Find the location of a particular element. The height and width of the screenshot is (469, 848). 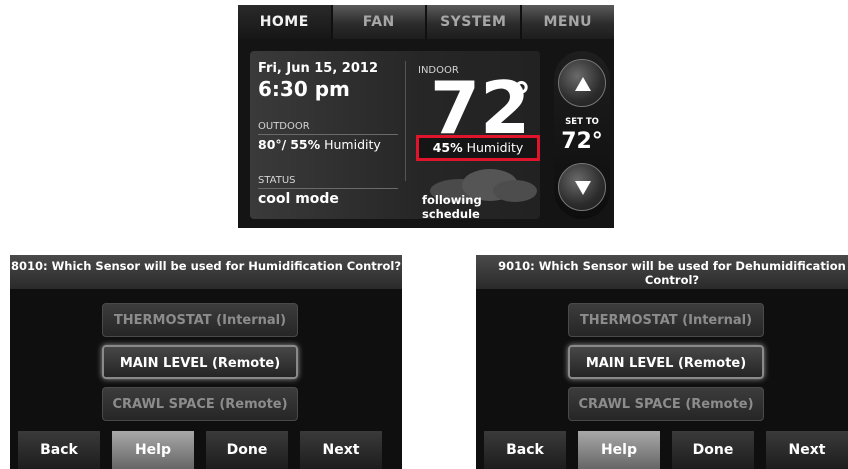

down-arrow-icon is located at coordinates (583, 188).